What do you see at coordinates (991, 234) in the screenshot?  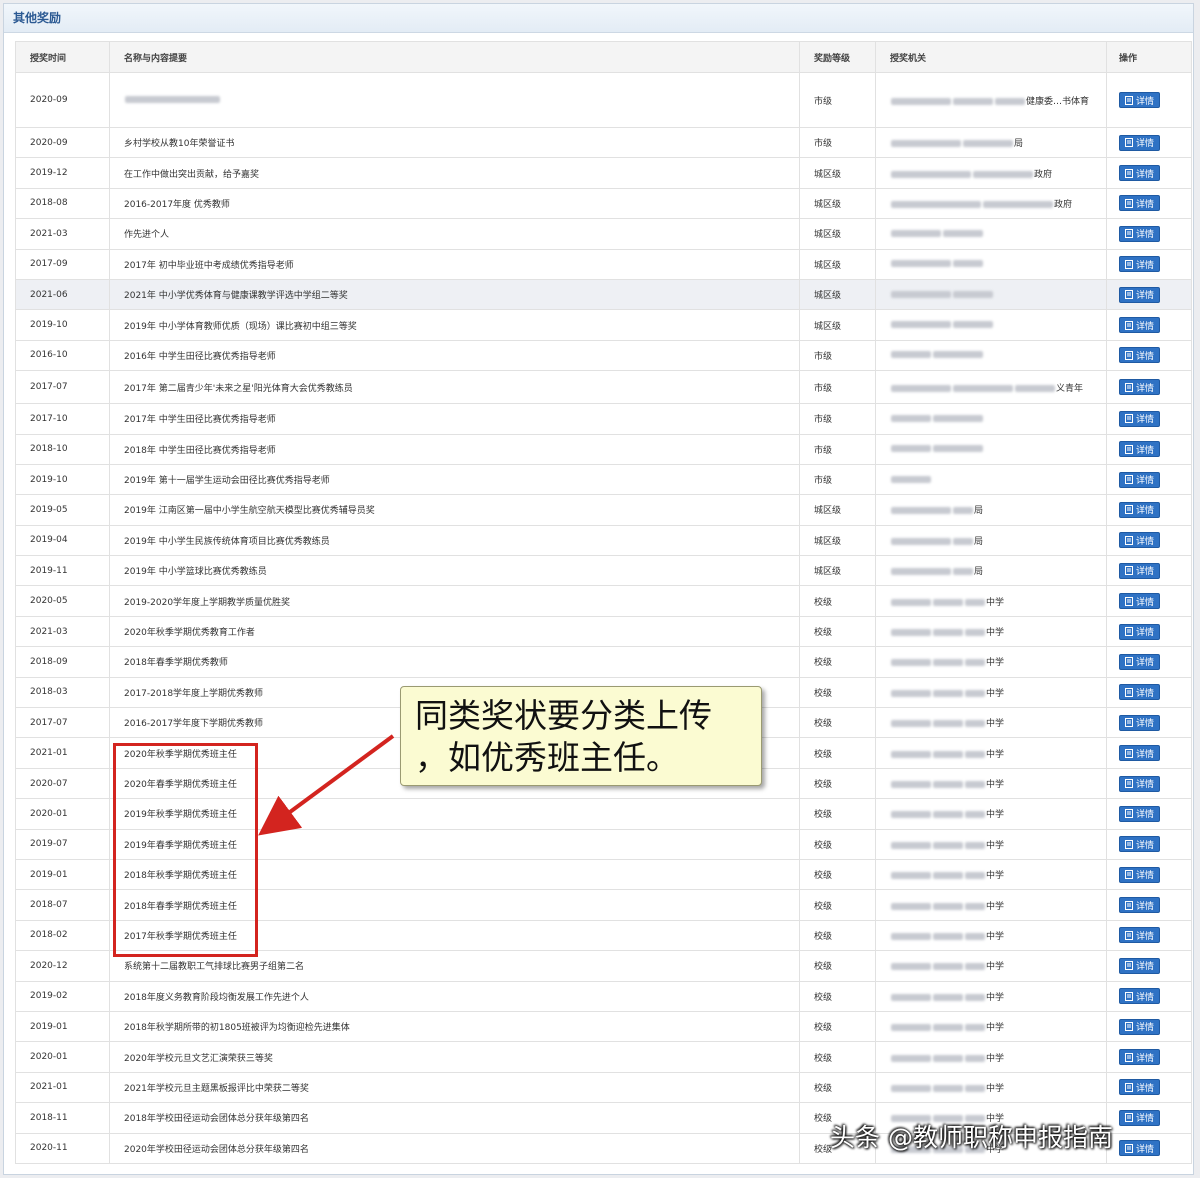 I see `cell-org` at bounding box center [991, 234].